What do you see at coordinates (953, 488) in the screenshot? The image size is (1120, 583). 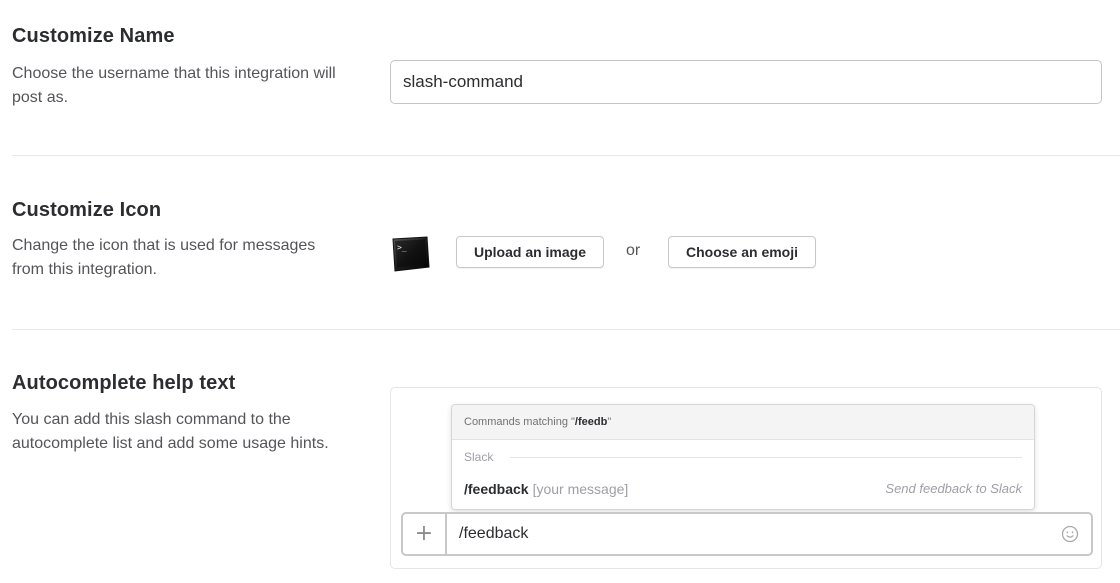 I see `autocomplete-command-description: Send feedback to Slack` at bounding box center [953, 488].